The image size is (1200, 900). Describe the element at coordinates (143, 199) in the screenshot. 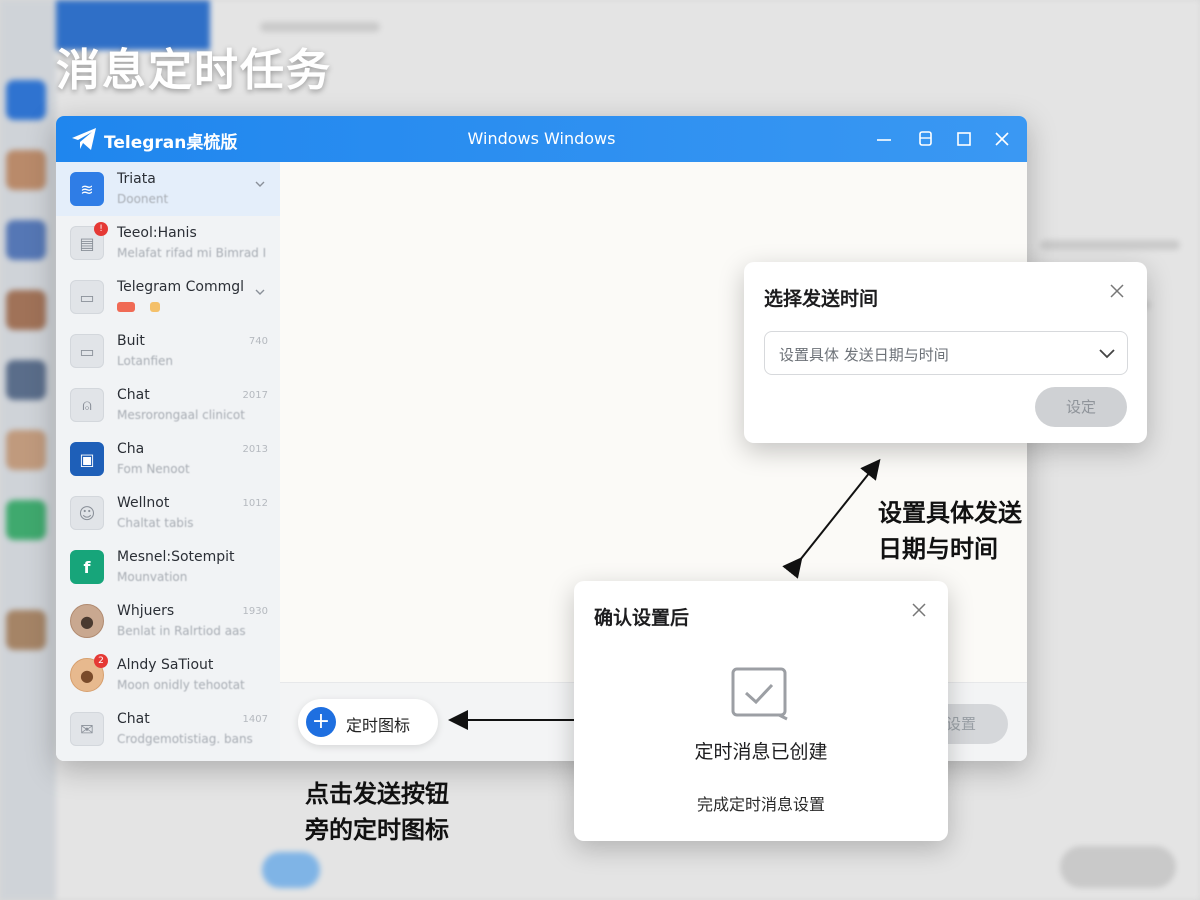

I see `chat-preview: Doonent` at that location.